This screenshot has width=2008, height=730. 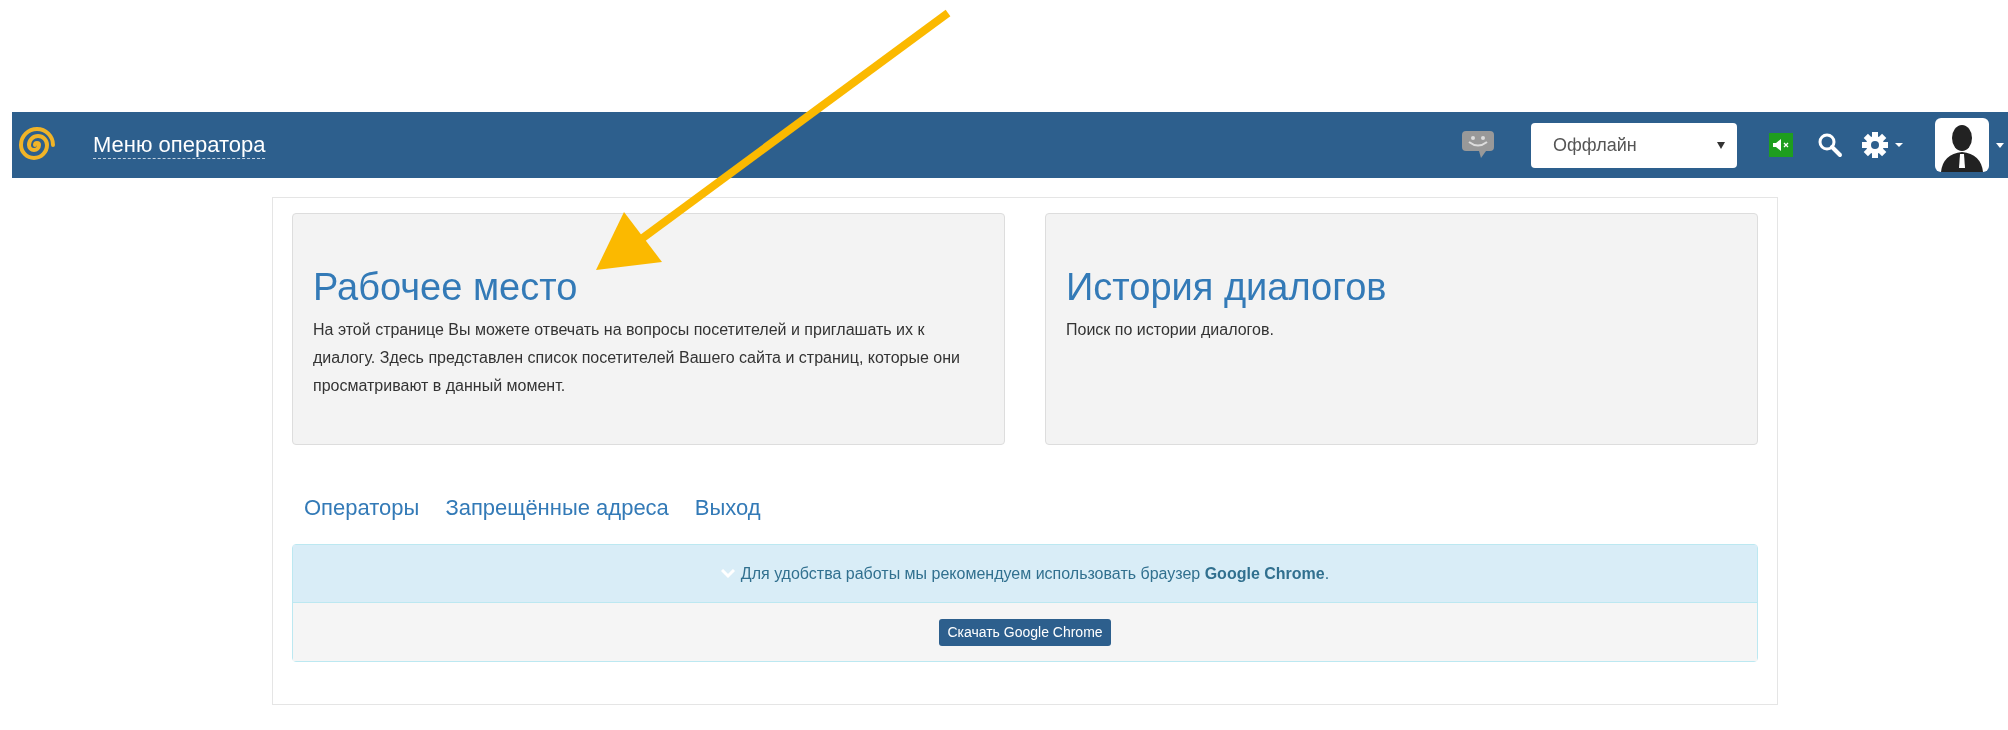 I want to click on mute-icon, so click(x=1781, y=145).